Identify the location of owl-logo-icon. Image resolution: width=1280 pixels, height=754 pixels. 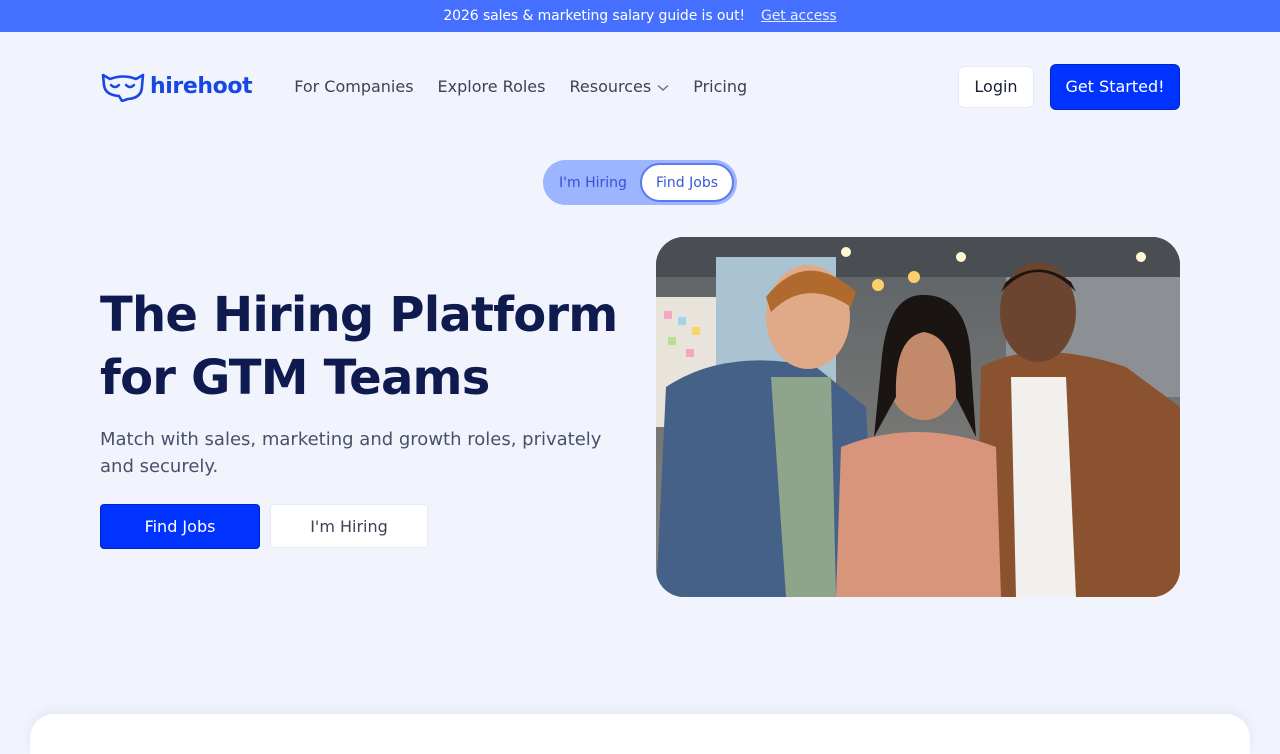
(123, 87).